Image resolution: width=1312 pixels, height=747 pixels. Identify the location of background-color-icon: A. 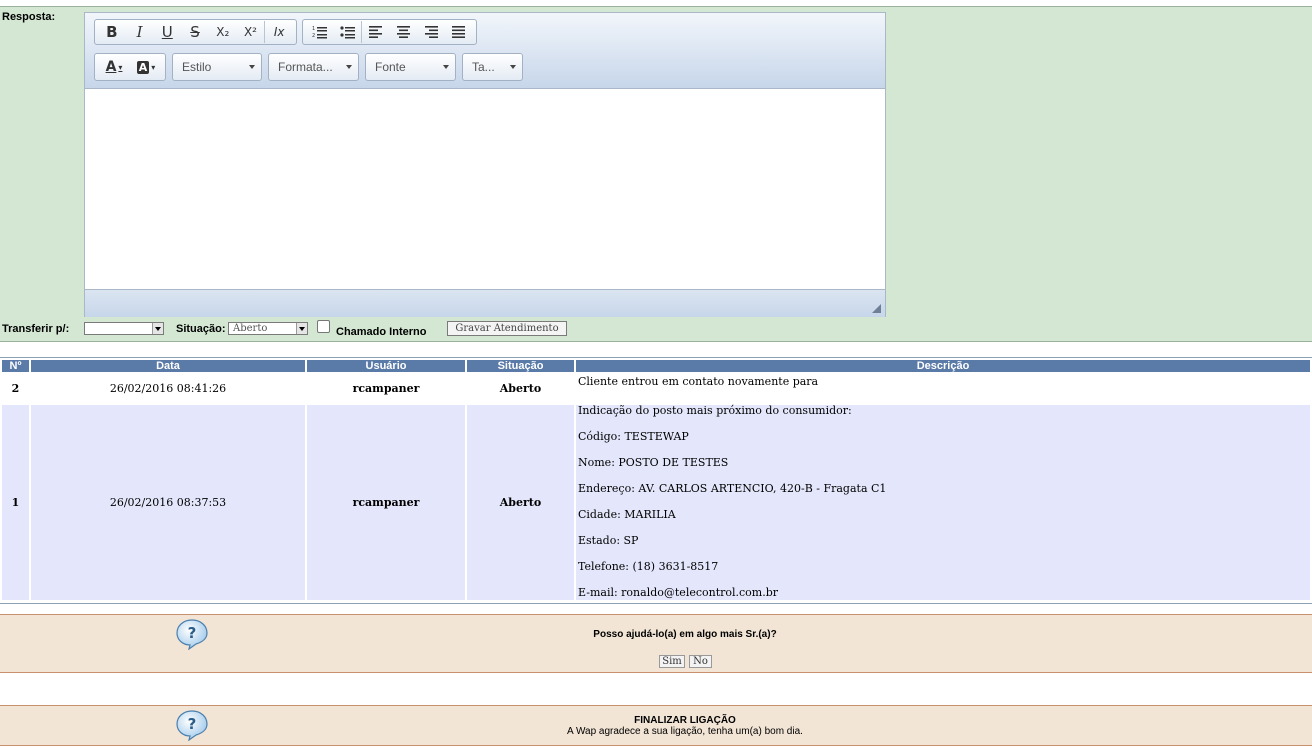
(143, 67).